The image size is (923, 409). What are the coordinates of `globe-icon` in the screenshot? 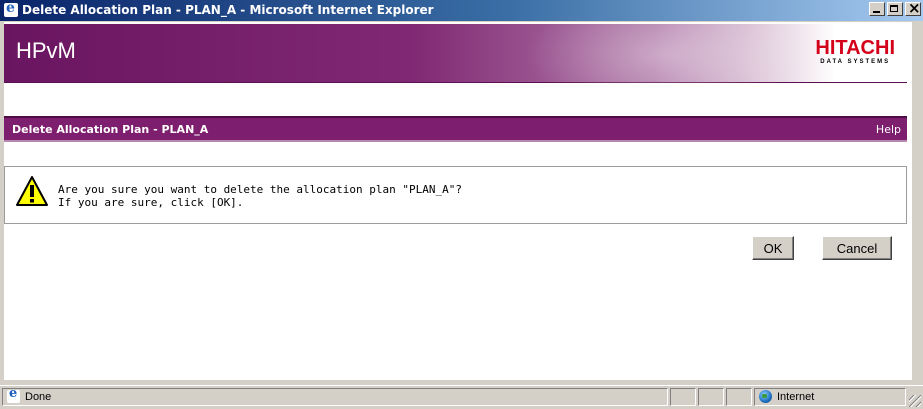 It's located at (765, 396).